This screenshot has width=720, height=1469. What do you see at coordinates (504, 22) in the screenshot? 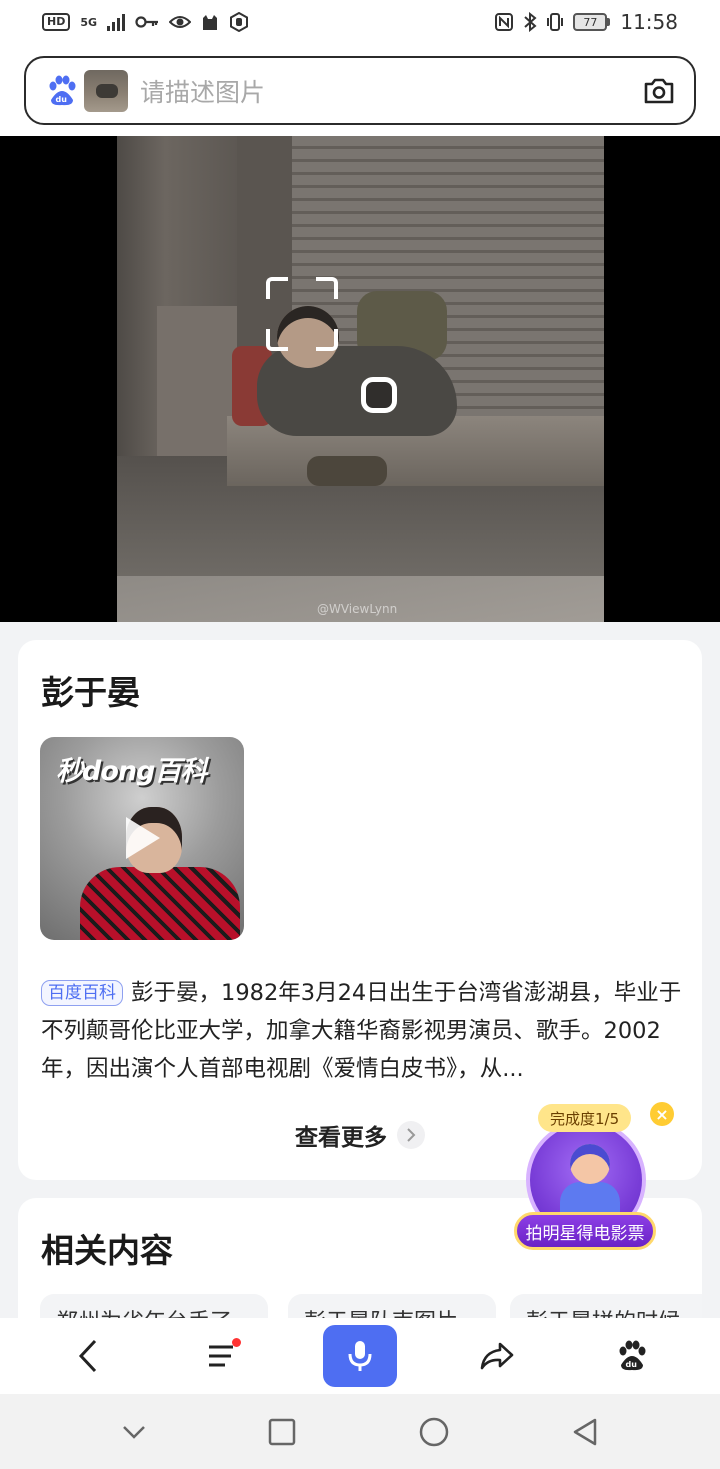
I see `nfc-icon` at bounding box center [504, 22].